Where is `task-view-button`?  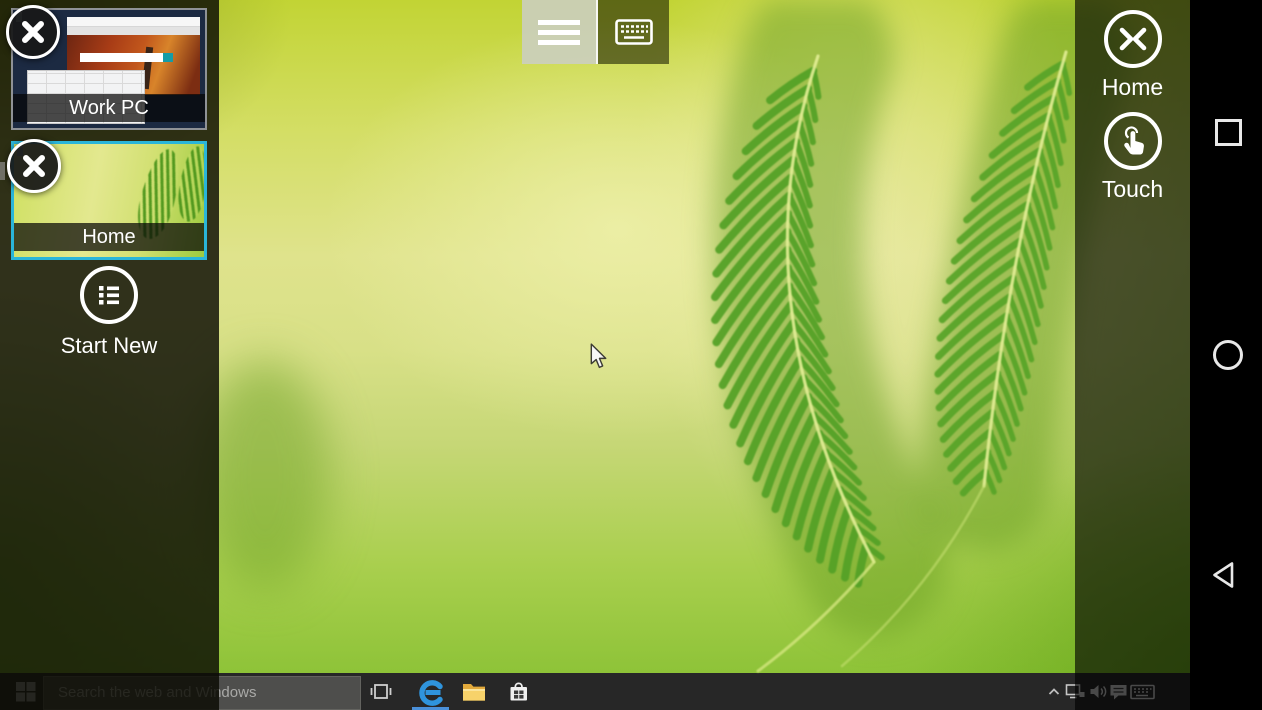 task-view-button is located at coordinates (381, 691).